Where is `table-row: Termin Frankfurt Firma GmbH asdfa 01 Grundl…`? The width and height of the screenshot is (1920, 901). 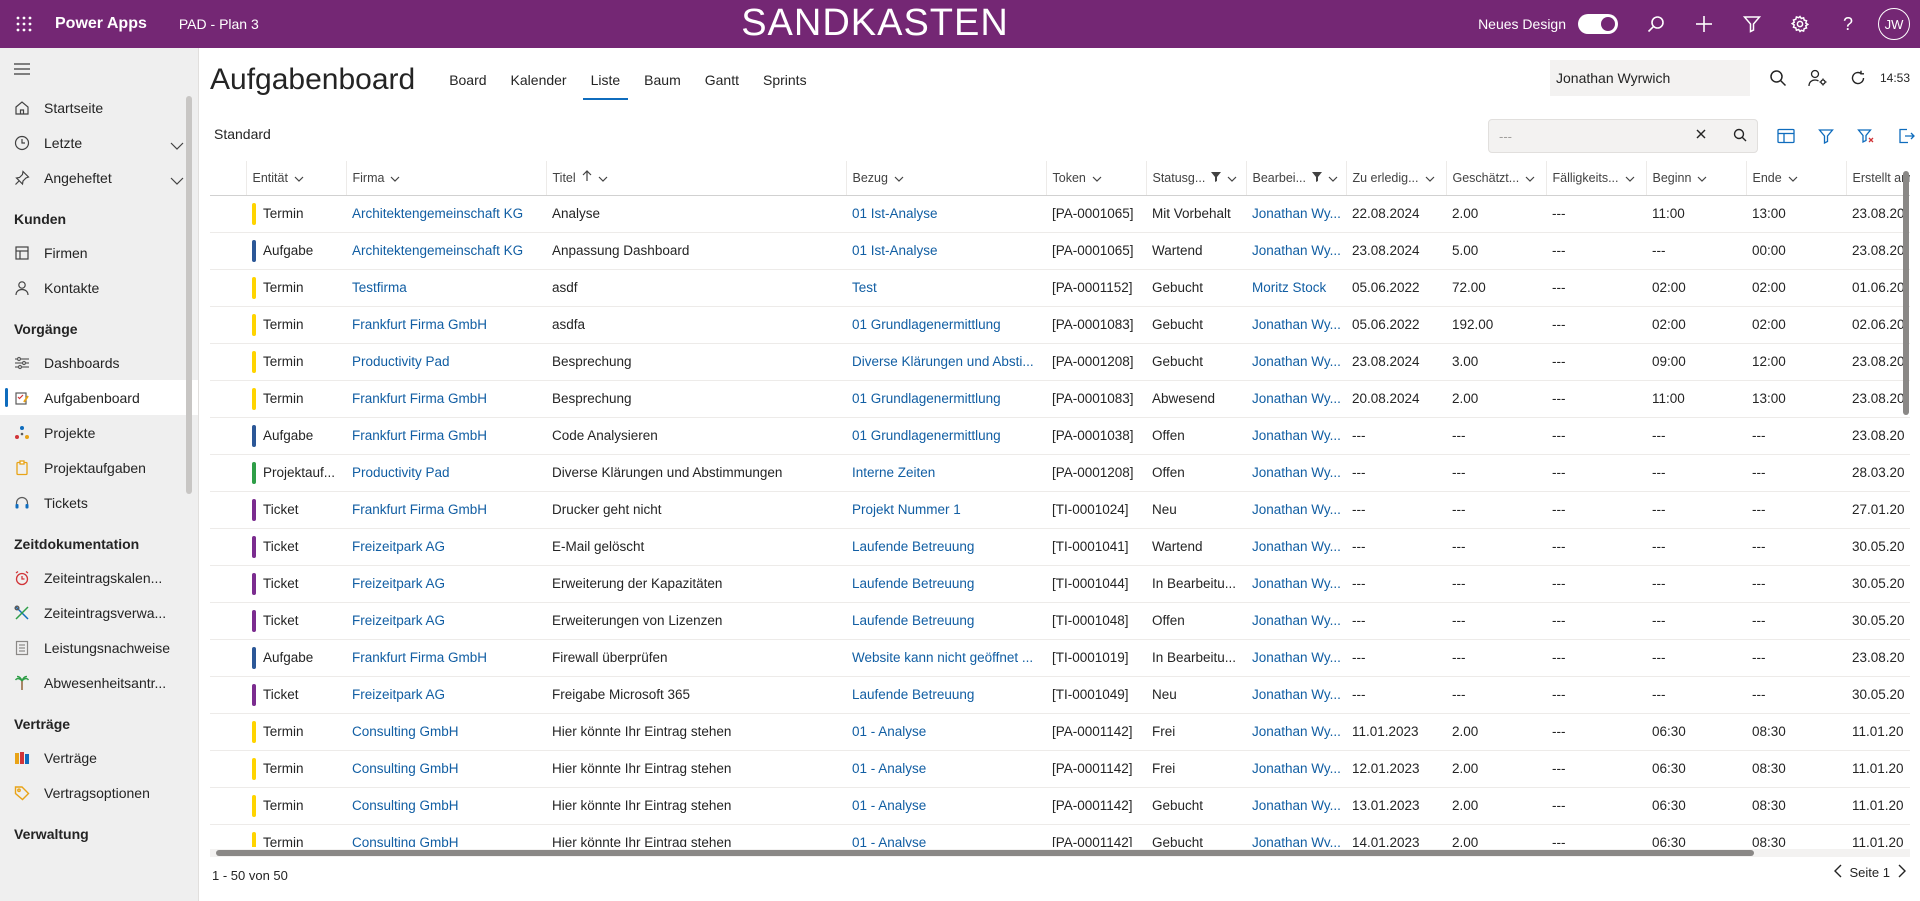
table-row: Termin Frankfurt Firma GmbH asdfa 01 Grundl… is located at coordinates (1060, 325).